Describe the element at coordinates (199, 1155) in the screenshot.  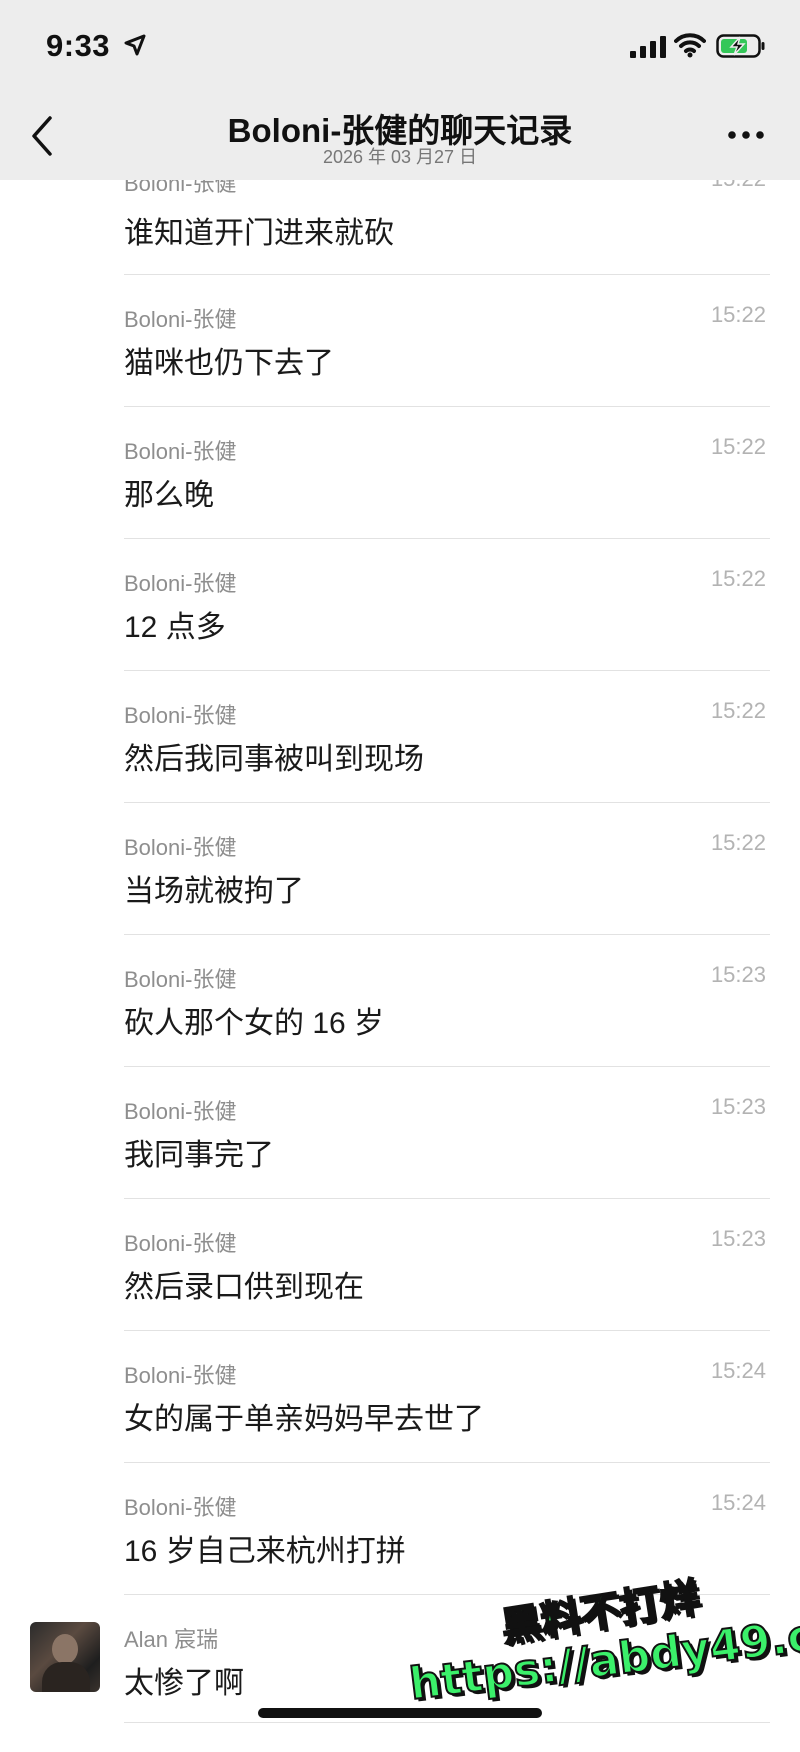
I see `message-text: 我同事完了` at that location.